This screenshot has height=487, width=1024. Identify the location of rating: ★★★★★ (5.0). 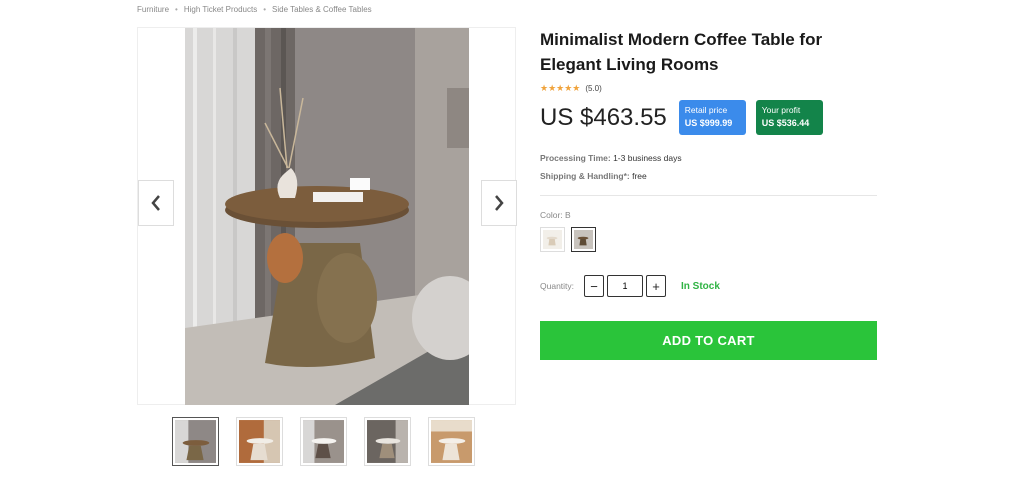
(710, 88).